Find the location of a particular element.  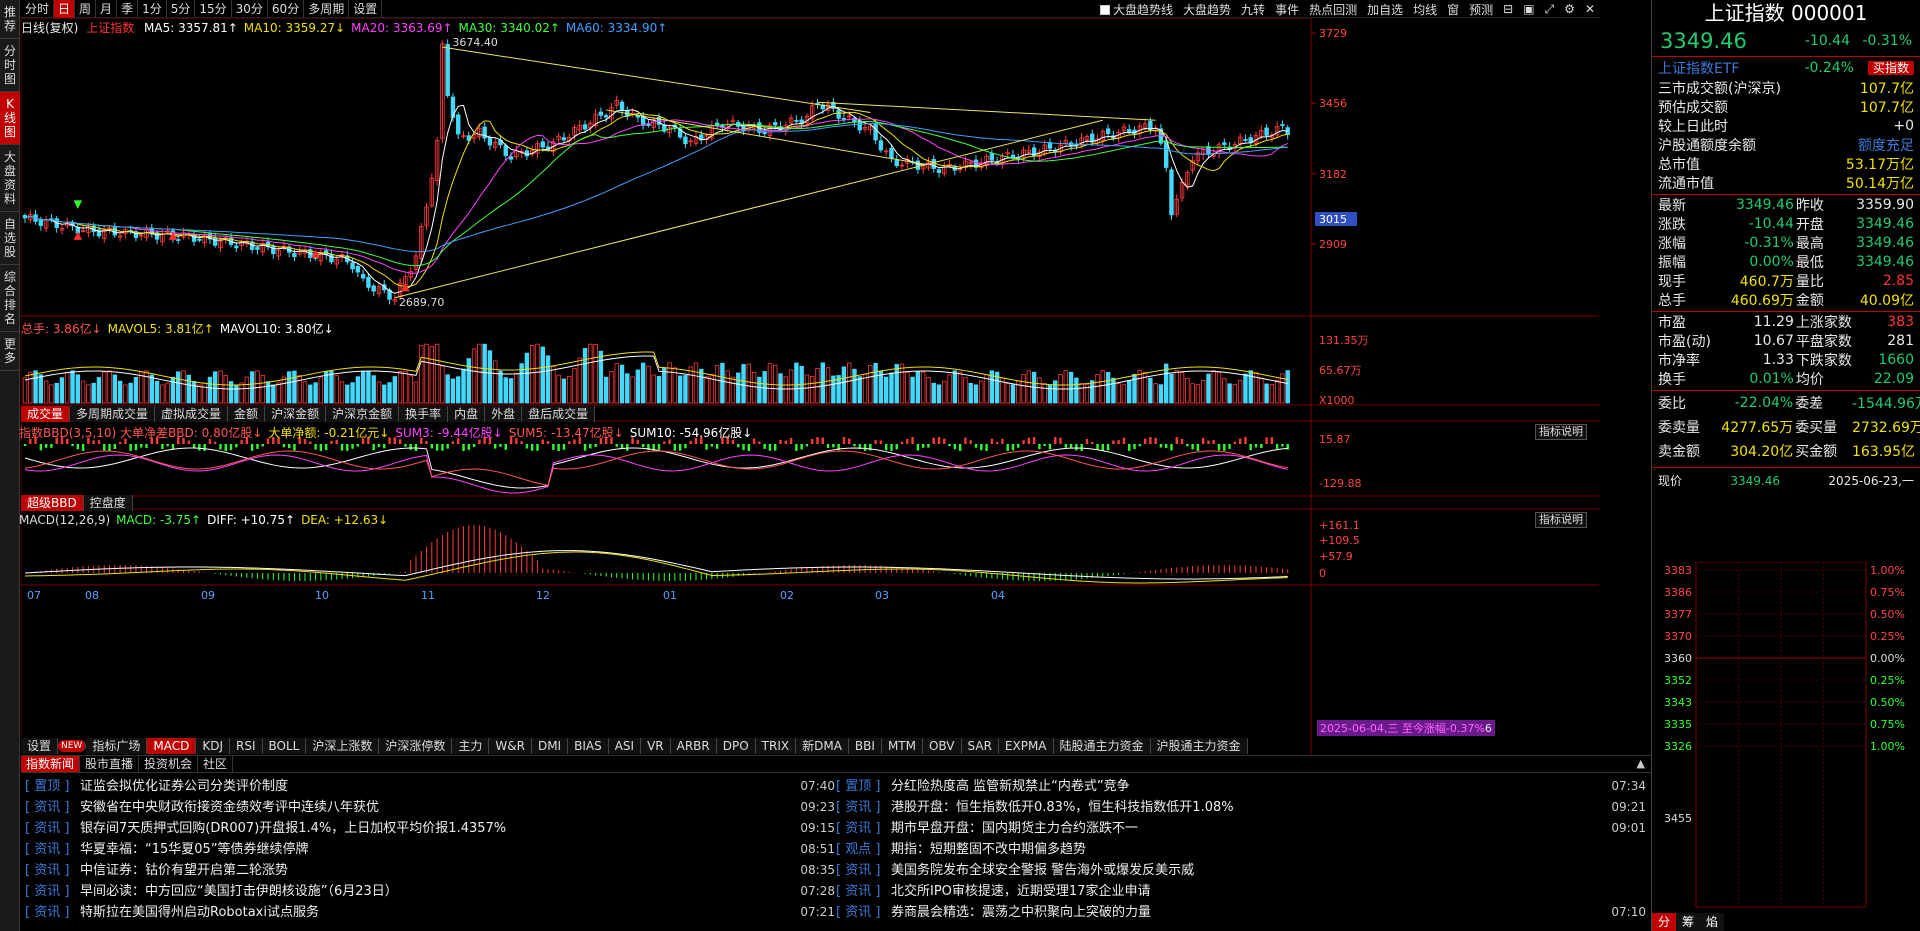

tab-indicator_tabs-20: OBV is located at coordinates (942, 746).